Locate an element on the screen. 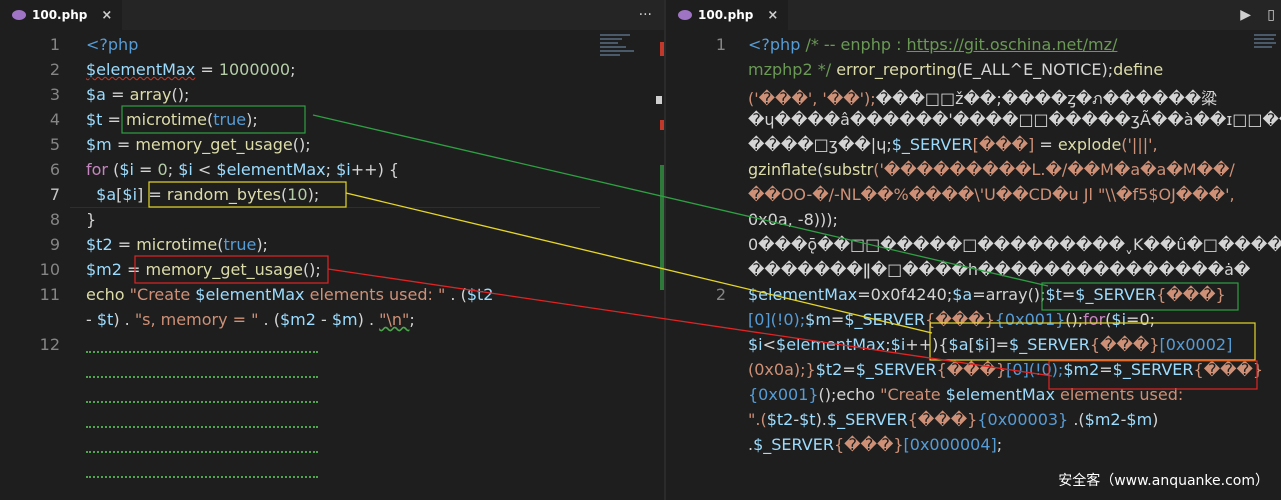 The width and height of the screenshot is (1281, 500). tab-100-php-right: 100.php × is located at coordinates (727, 15).